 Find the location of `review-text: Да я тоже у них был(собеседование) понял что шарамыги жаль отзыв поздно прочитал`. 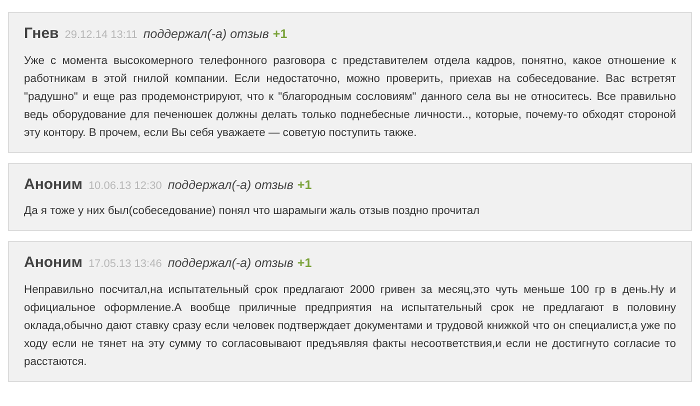

review-text: Да я тоже у них был(собеседование) понял что шарамыги жаль отзыв поздно прочитал is located at coordinates (252, 211).